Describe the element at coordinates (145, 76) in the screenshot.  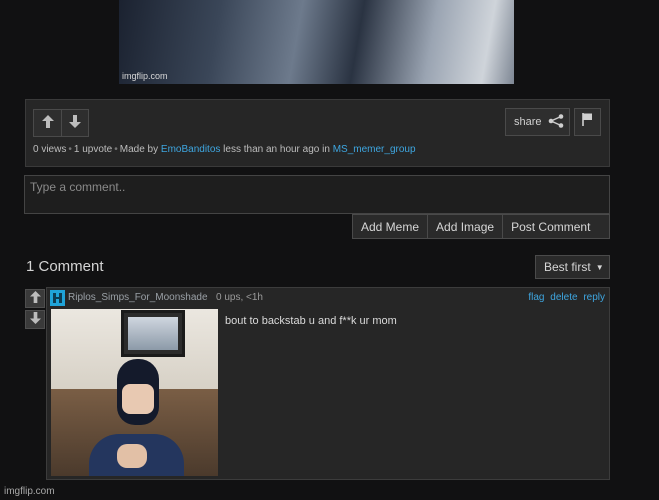
I see `image-watermark: imgflip.com` at that location.